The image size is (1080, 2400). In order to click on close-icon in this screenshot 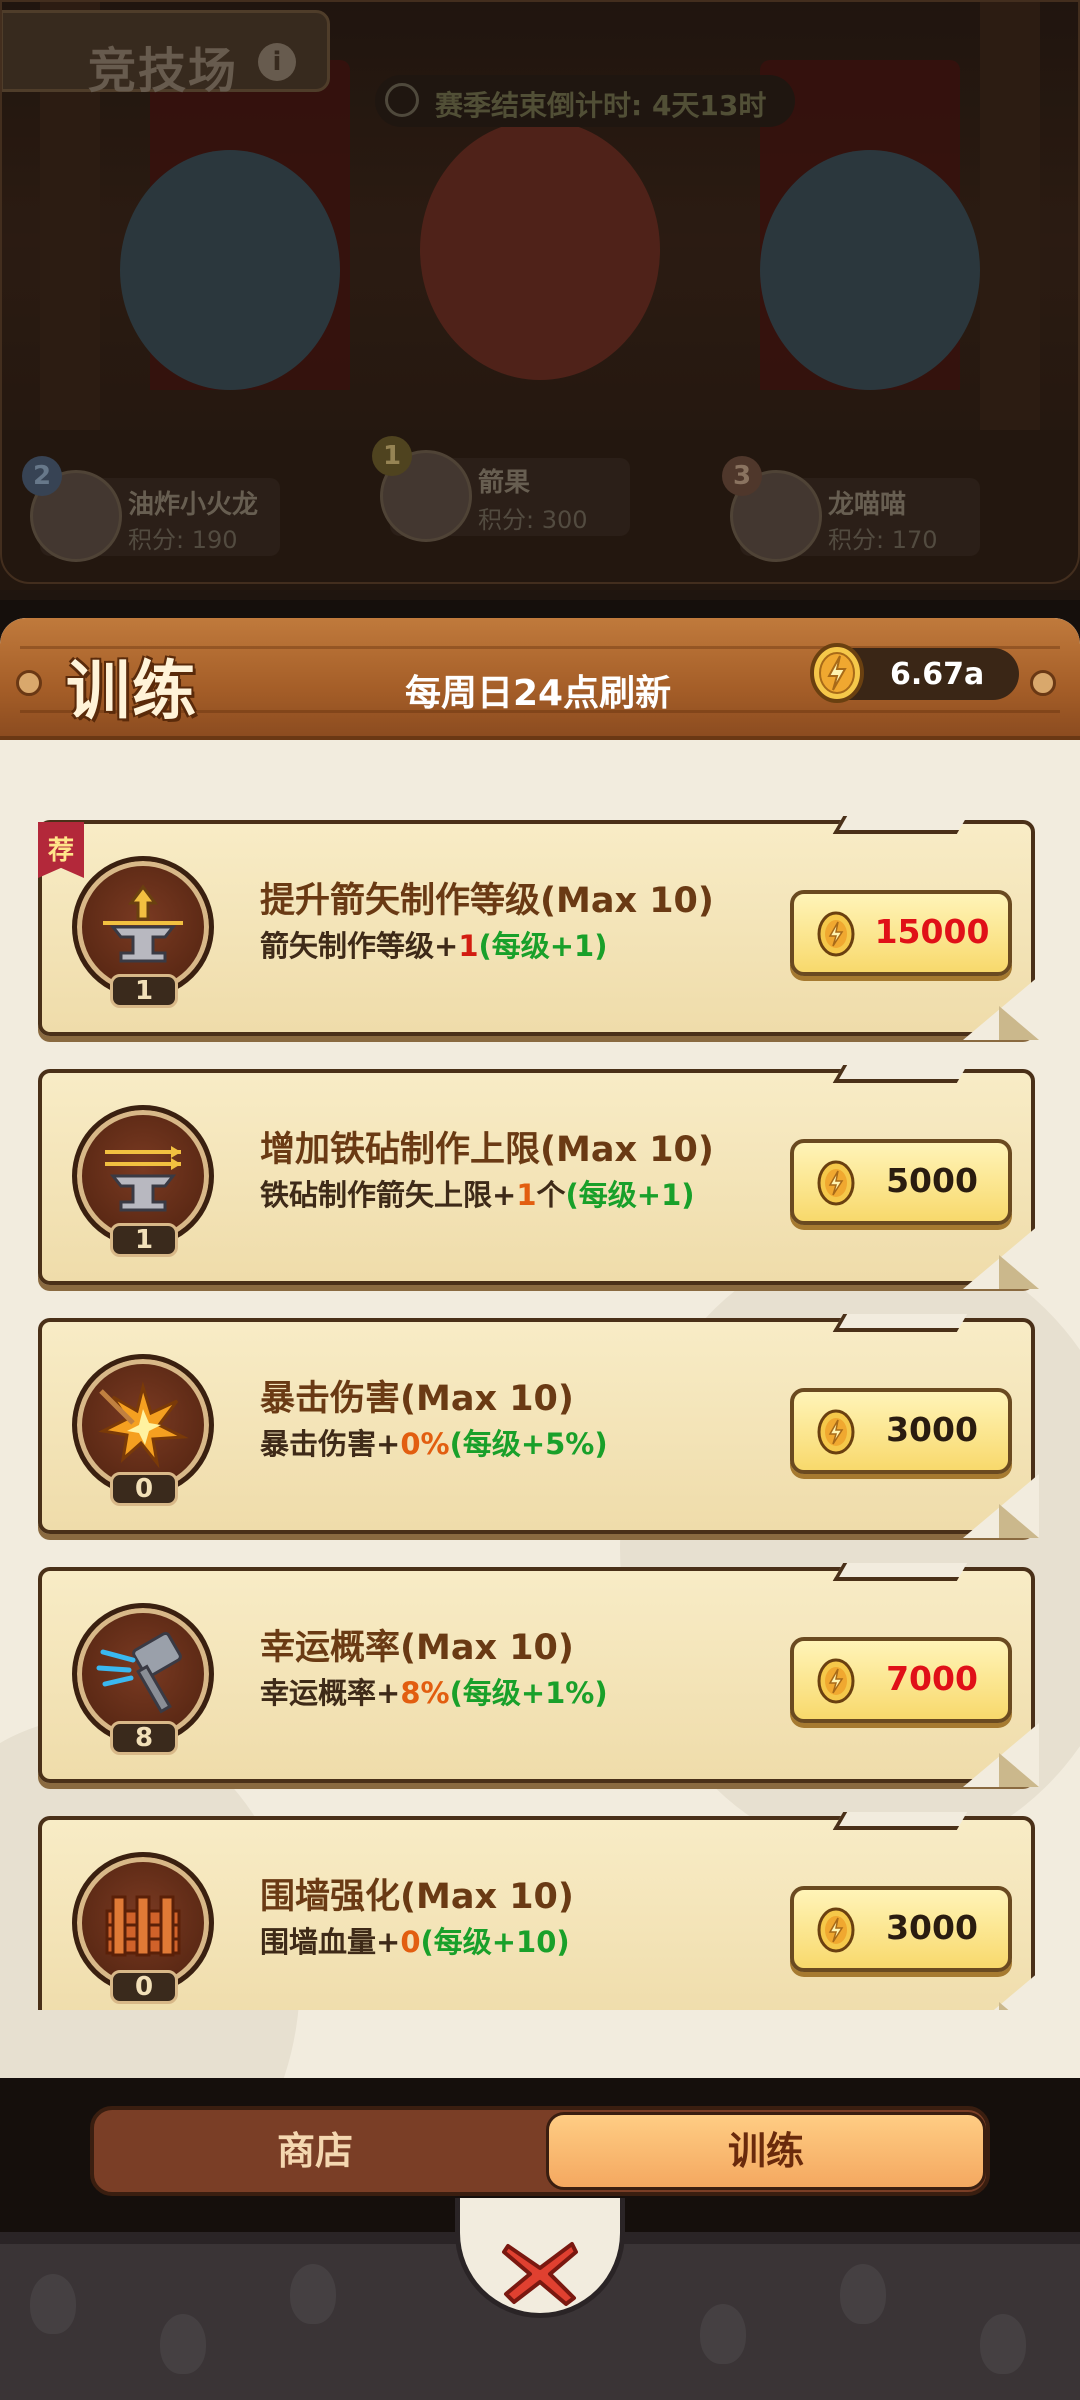, I will do `click(540, 2273)`.